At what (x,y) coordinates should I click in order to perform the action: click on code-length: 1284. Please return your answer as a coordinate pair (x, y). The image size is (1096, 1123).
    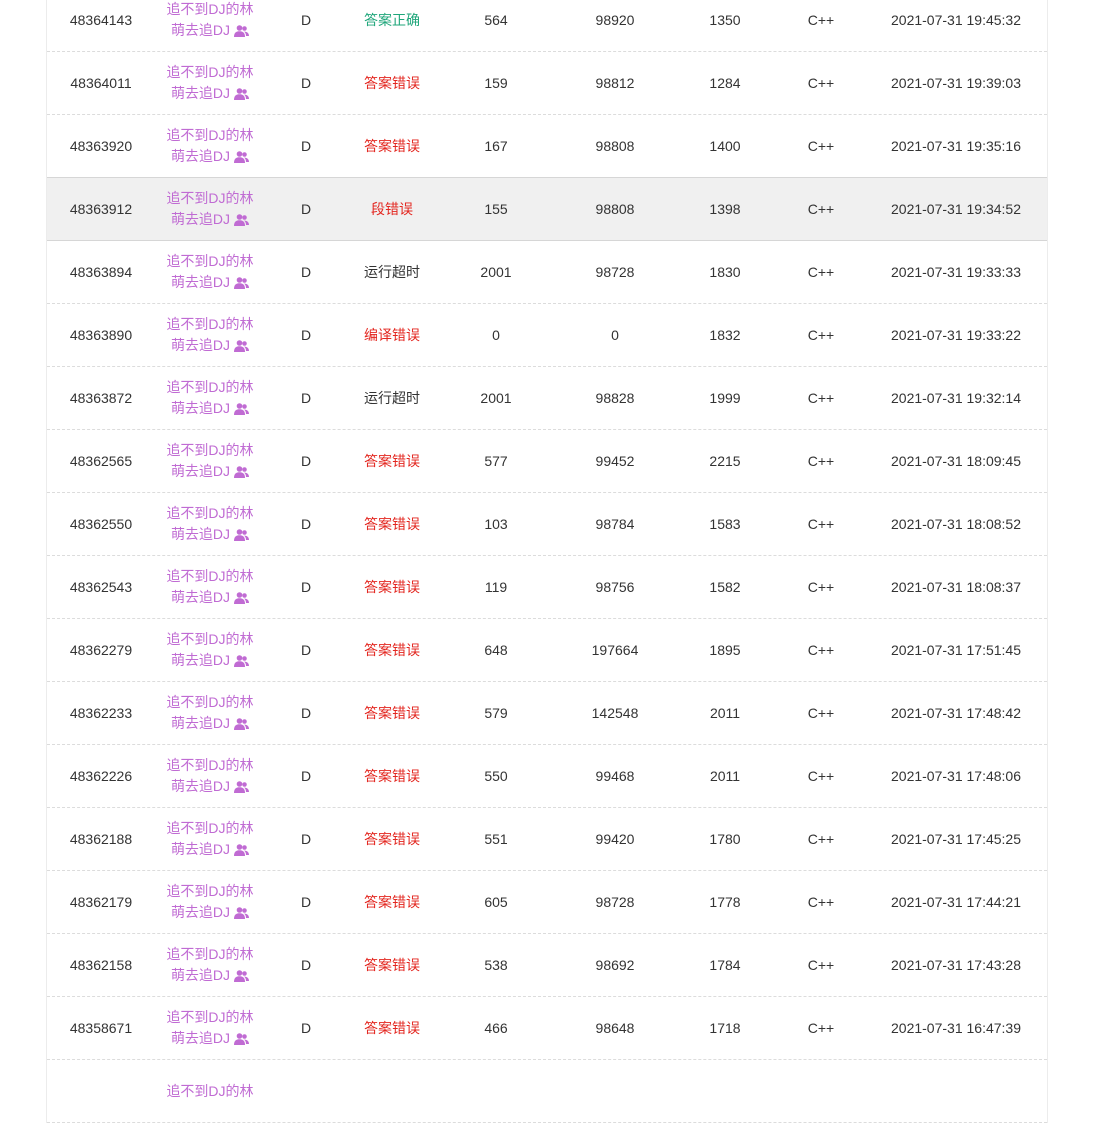
    Looking at the image, I should click on (725, 83).